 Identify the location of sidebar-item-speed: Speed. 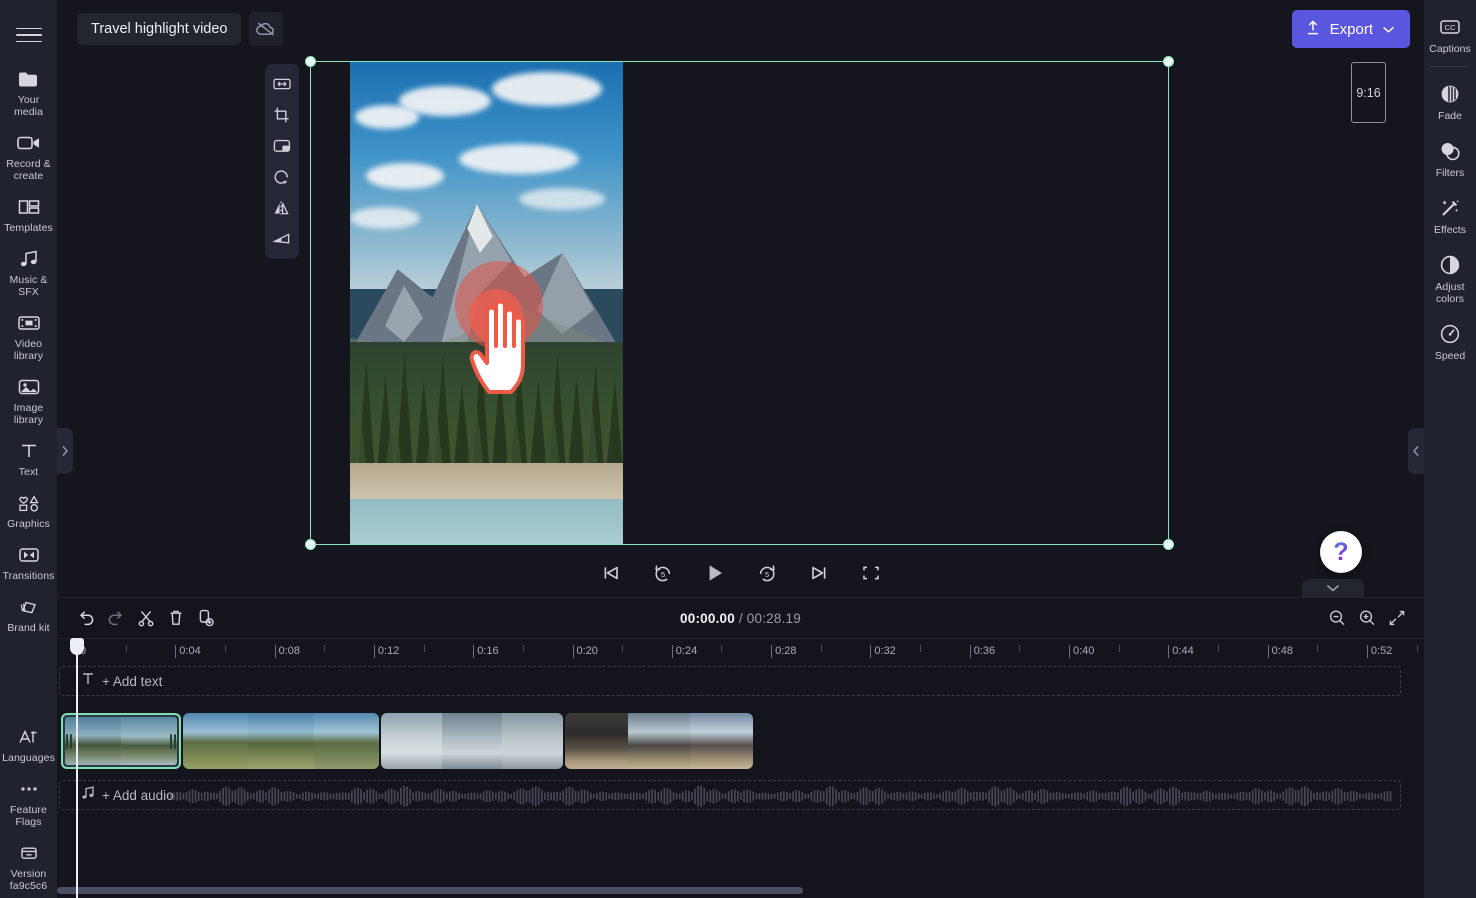
(1450, 341).